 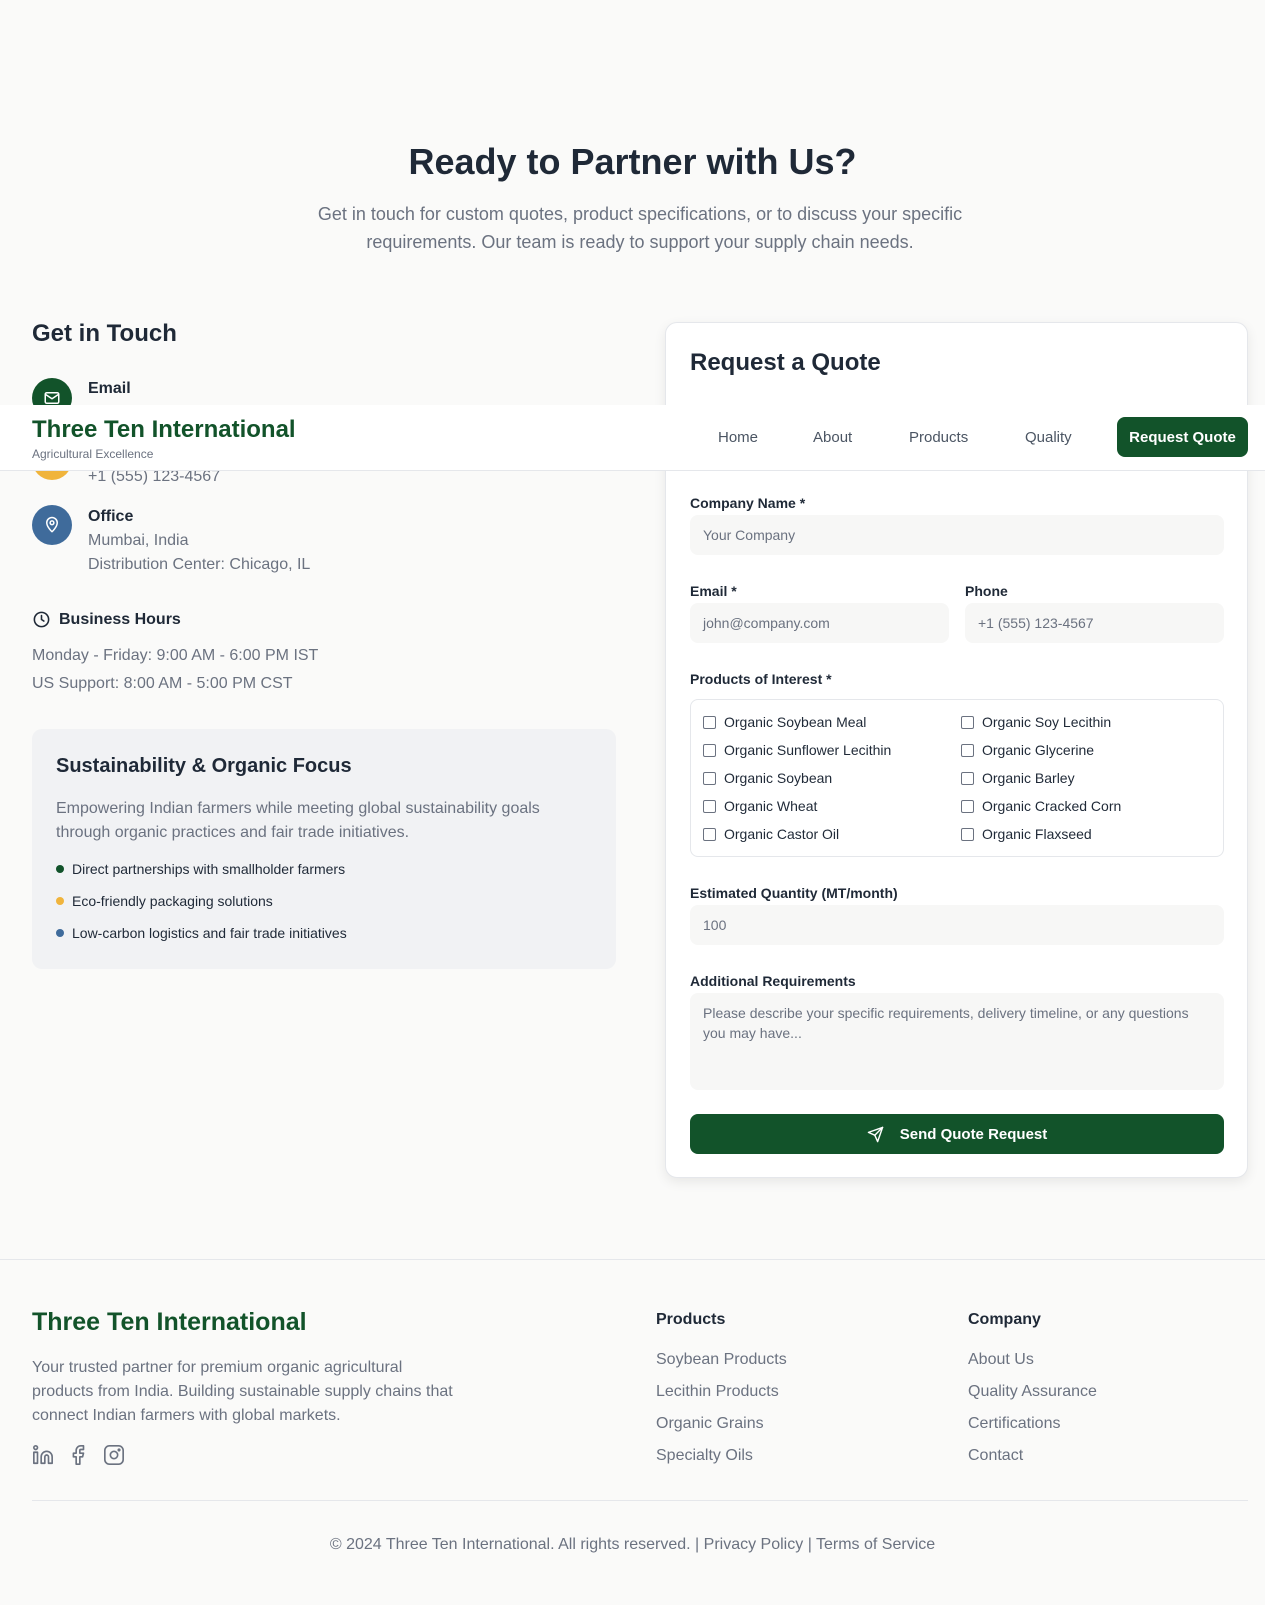 I want to click on product-checkbox: Organic Soybean Meal, so click(x=784, y=722).